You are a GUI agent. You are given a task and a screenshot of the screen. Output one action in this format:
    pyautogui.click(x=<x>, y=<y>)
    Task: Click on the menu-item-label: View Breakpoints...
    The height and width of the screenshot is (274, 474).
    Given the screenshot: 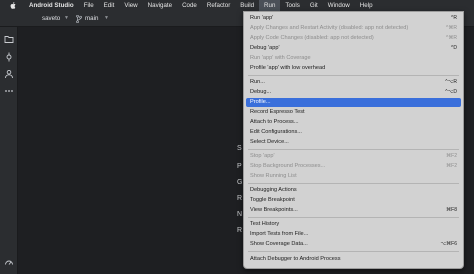 What is the action you would take?
    pyautogui.click(x=274, y=210)
    